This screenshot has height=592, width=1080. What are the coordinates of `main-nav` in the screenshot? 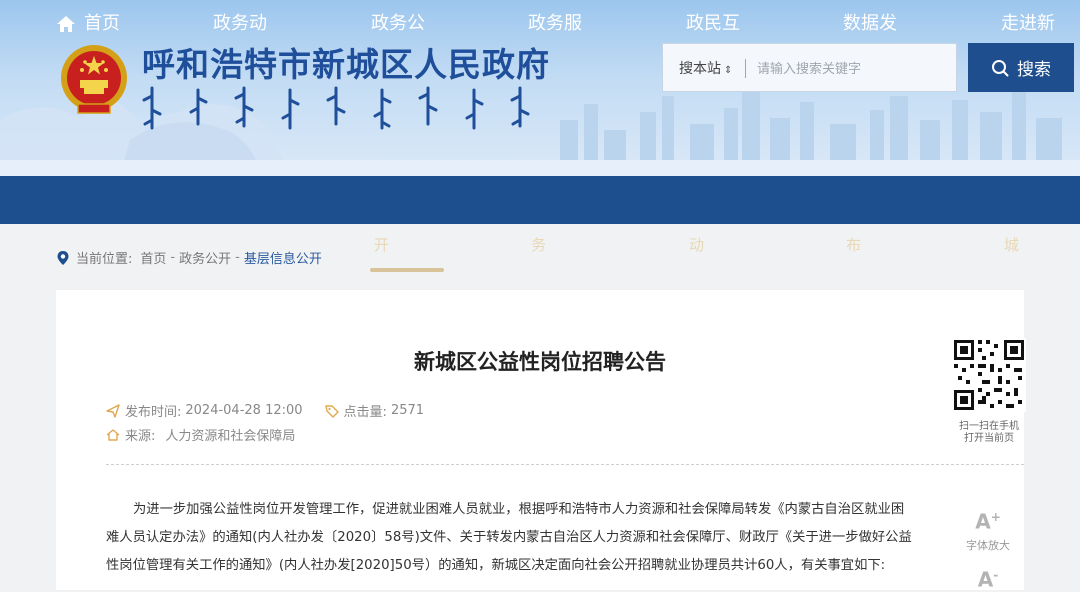 It's located at (540, 200).